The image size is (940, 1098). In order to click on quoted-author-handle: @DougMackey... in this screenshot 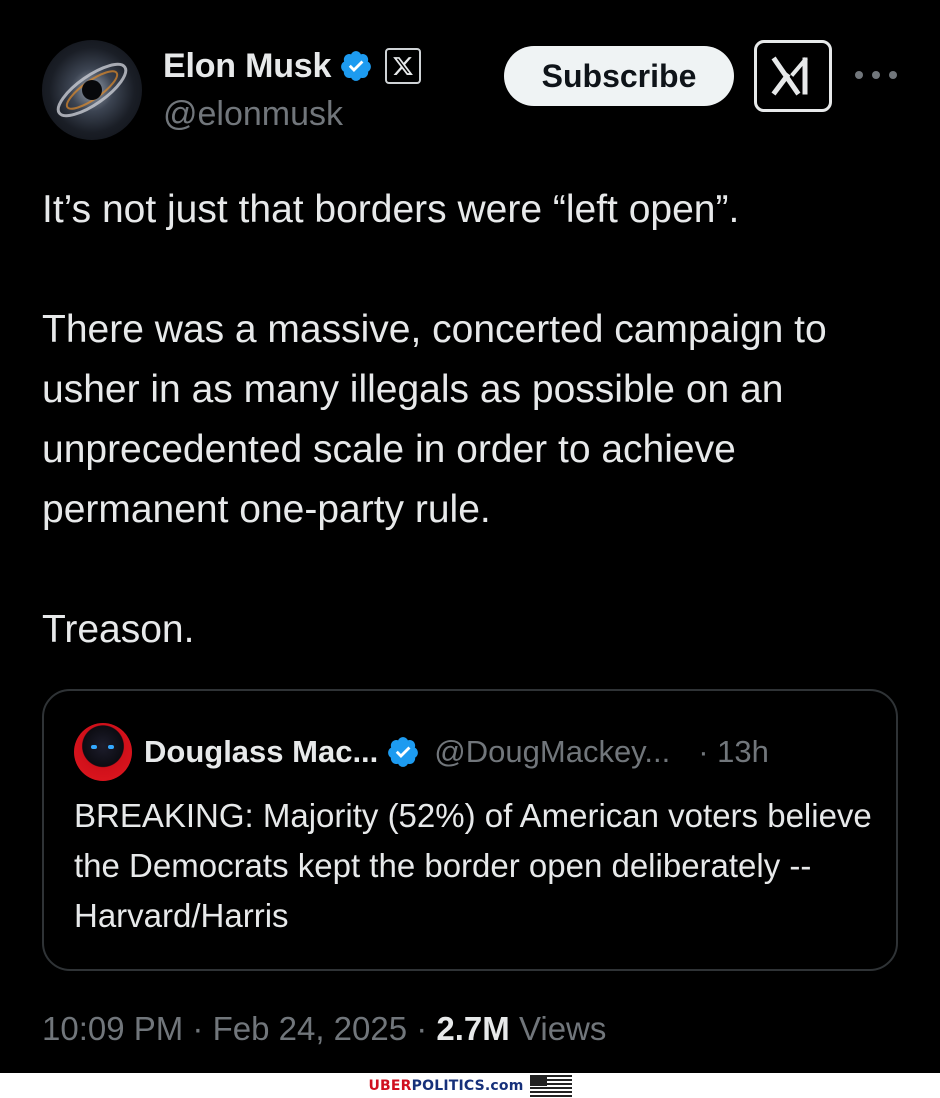, I will do `click(552, 752)`.